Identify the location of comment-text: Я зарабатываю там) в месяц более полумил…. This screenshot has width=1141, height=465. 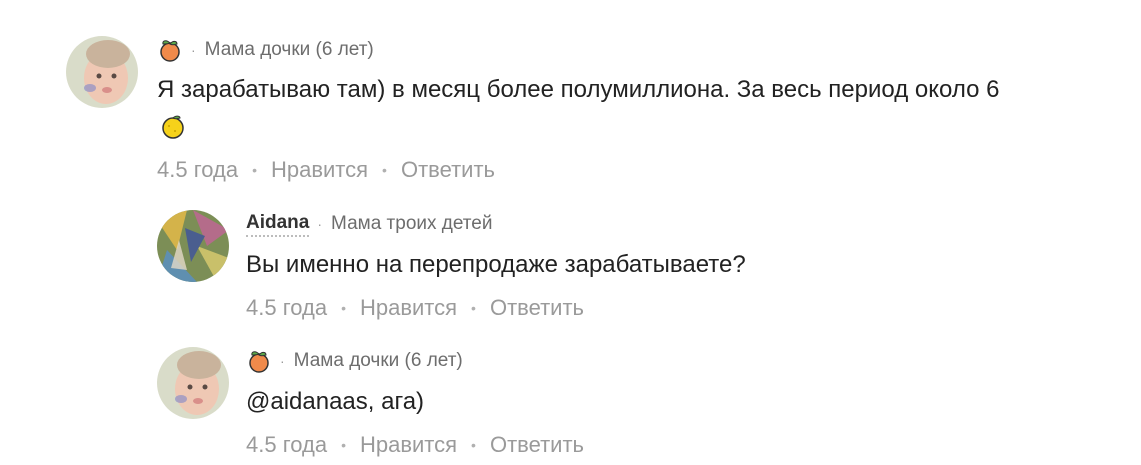
(578, 89).